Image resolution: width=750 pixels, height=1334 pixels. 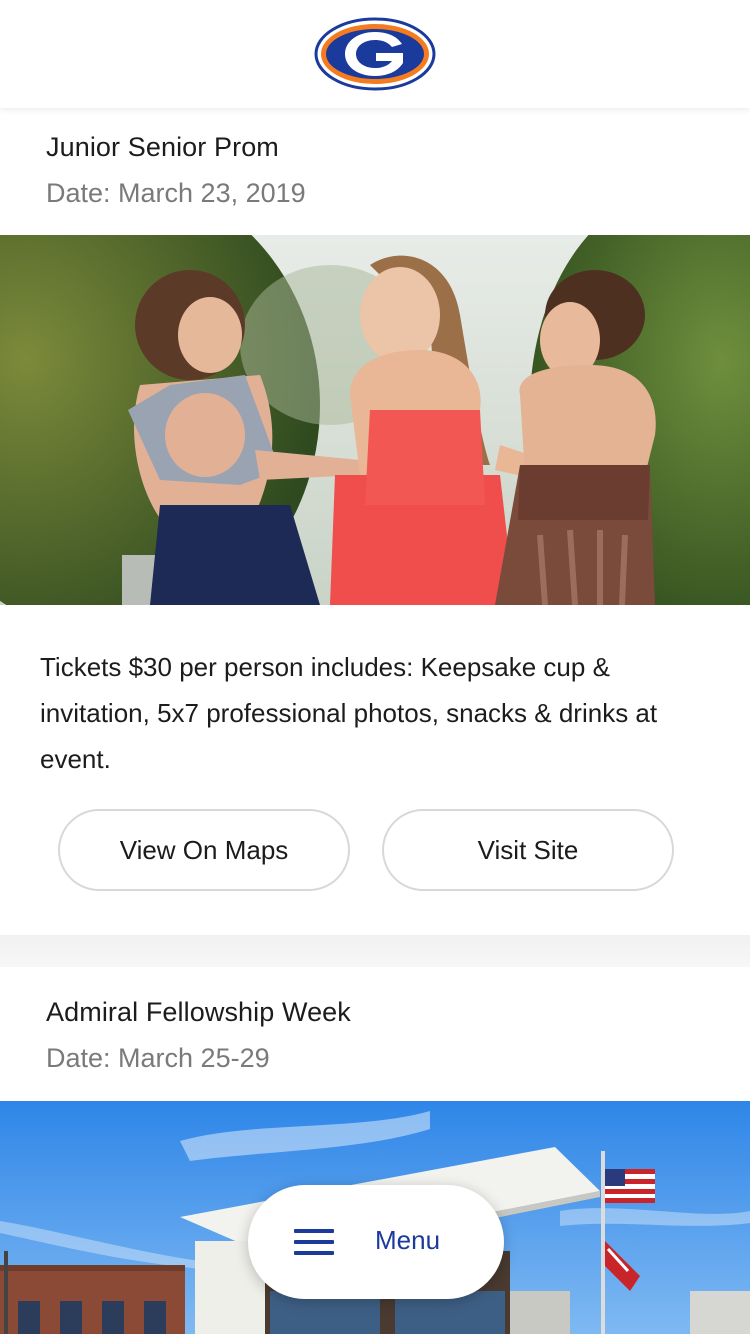 What do you see at coordinates (314, 1242) in the screenshot?
I see `hamburger-icon` at bounding box center [314, 1242].